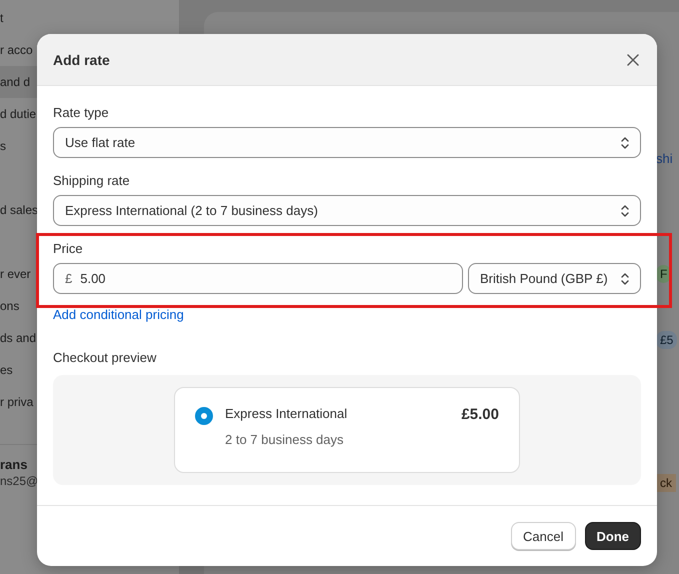 Image resolution: width=679 pixels, height=574 pixels. What do you see at coordinates (664, 158) in the screenshot?
I see `shipping-link: shi` at bounding box center [664, 158].